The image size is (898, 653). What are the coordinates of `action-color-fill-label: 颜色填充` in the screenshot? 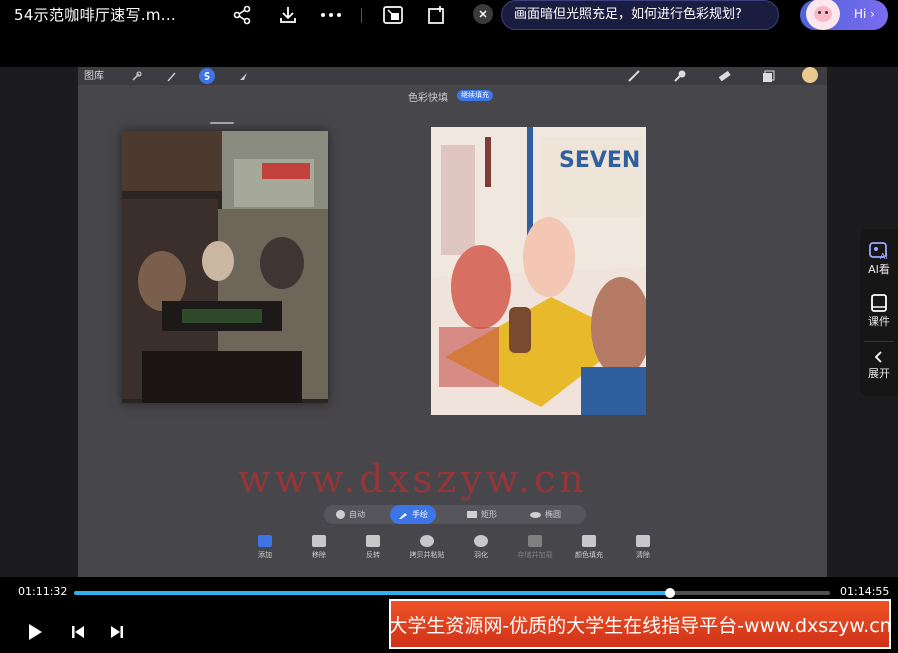 It's located at (589, 555).